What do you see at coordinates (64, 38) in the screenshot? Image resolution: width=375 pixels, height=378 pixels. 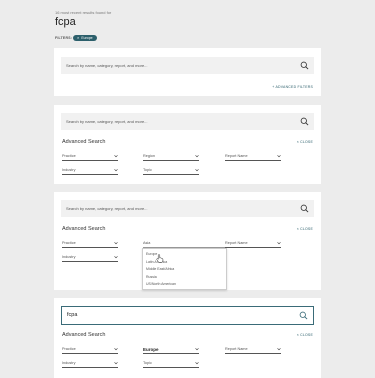 I see `filters-label: FILTERS:` at bounding box center [64, 38].